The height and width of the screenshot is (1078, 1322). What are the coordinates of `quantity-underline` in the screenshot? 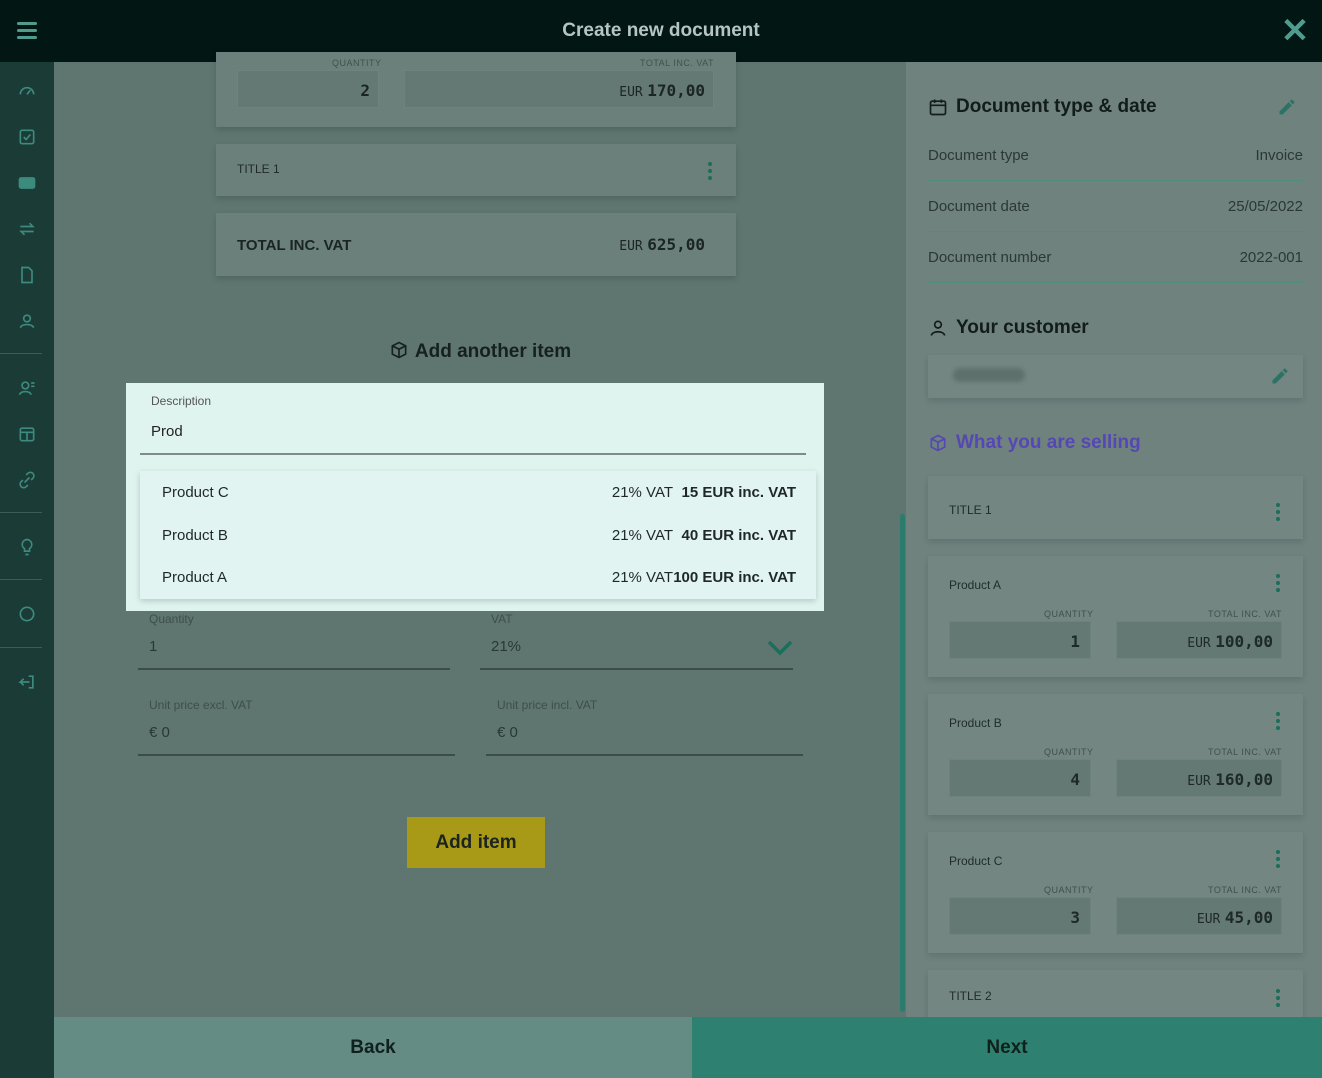 It's located at (294, 669).